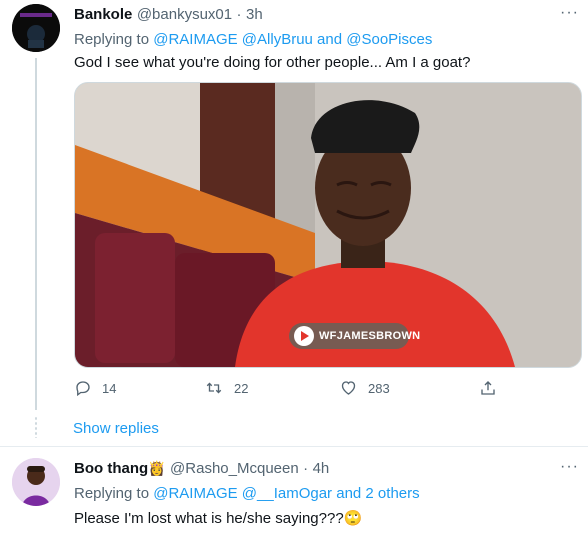  I want to click on reply-icon, so click(83, 389).